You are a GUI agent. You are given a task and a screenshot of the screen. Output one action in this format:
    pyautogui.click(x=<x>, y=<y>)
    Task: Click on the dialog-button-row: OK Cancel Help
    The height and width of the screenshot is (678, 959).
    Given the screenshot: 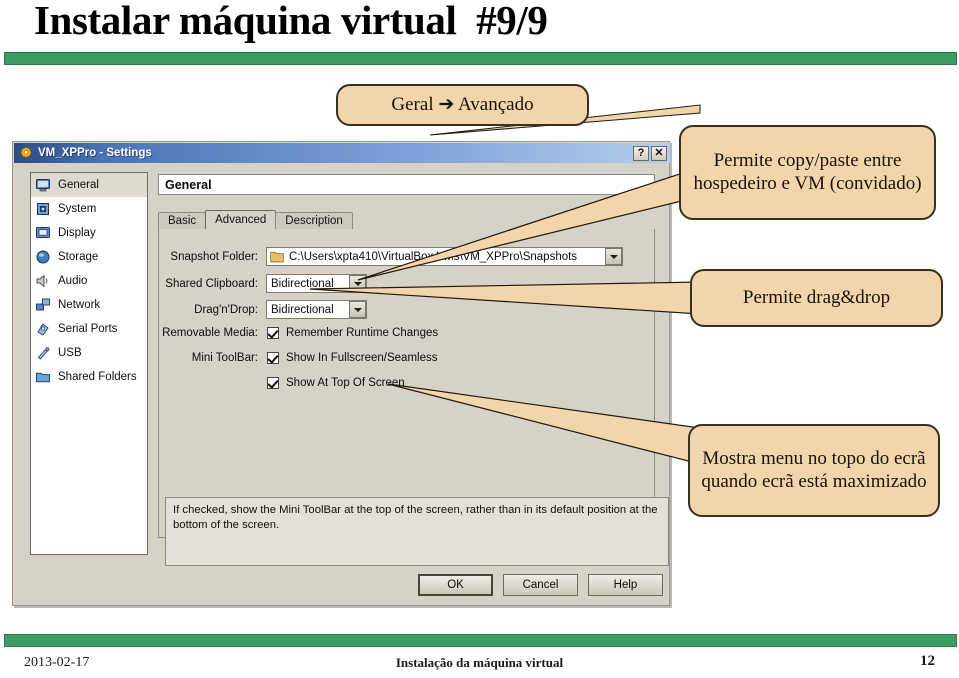 What is the action you would take?
    pyautogui.click(x=540, y=585)
    